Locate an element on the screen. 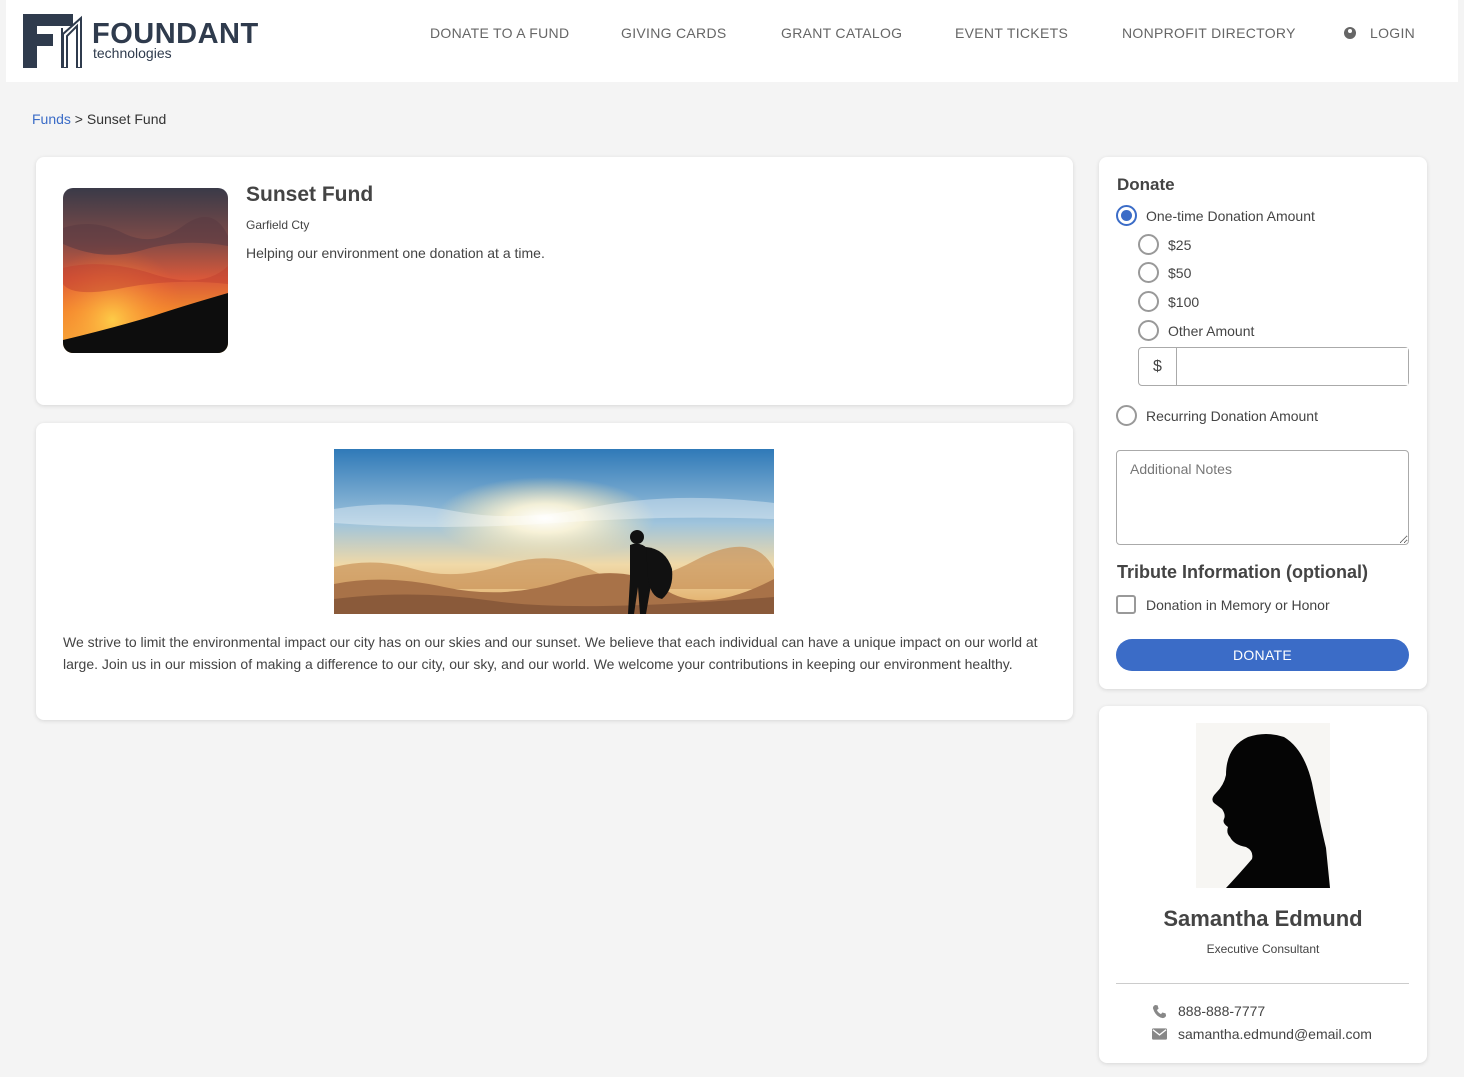  fund-thumbnail-image is located at coordinates (145, 270).